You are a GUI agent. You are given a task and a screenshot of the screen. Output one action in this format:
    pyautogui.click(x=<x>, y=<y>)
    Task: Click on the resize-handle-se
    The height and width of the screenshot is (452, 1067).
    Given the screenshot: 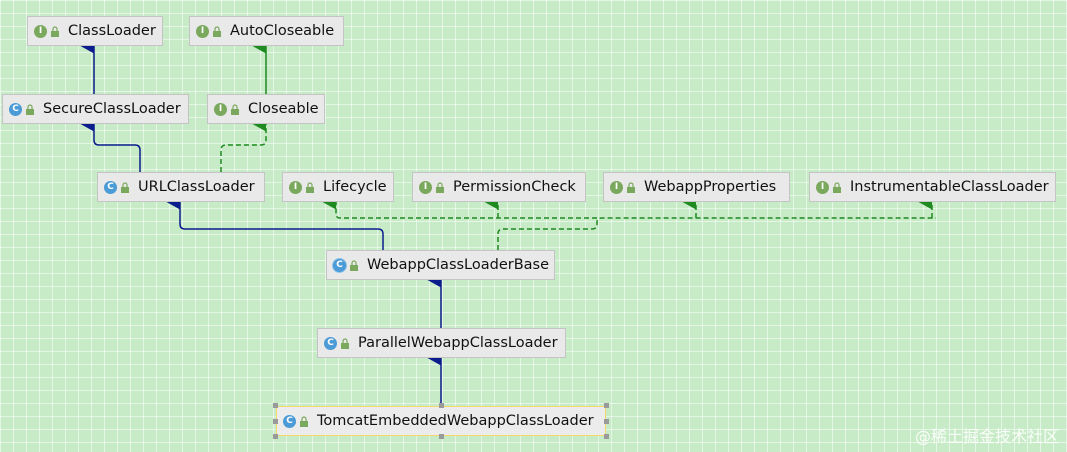 What is the action you would take?
    pyautogui.click(x=606, y=436)
    